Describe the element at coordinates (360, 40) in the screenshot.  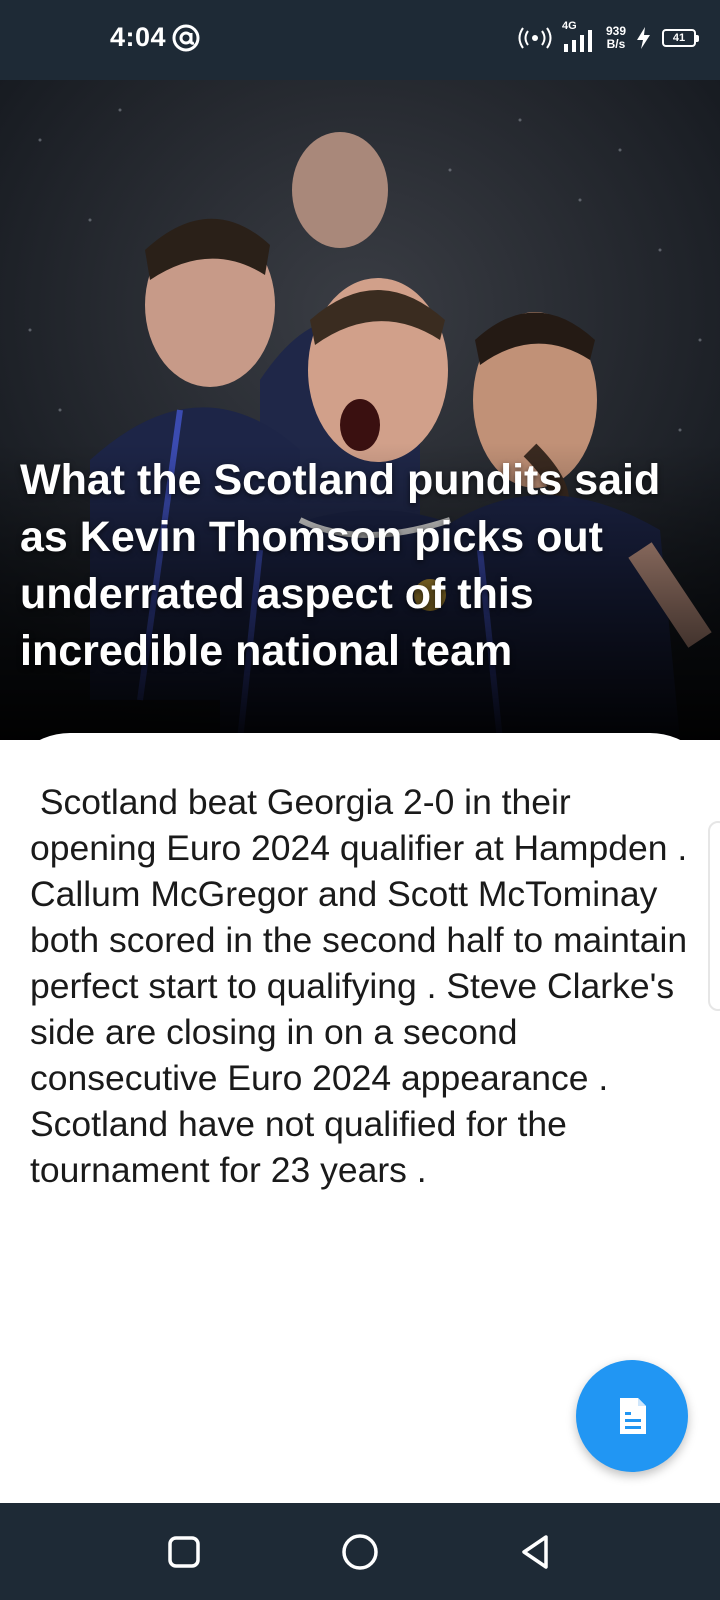
I see `status-bar: 4:04 4G 939 B/s 41` at that location.